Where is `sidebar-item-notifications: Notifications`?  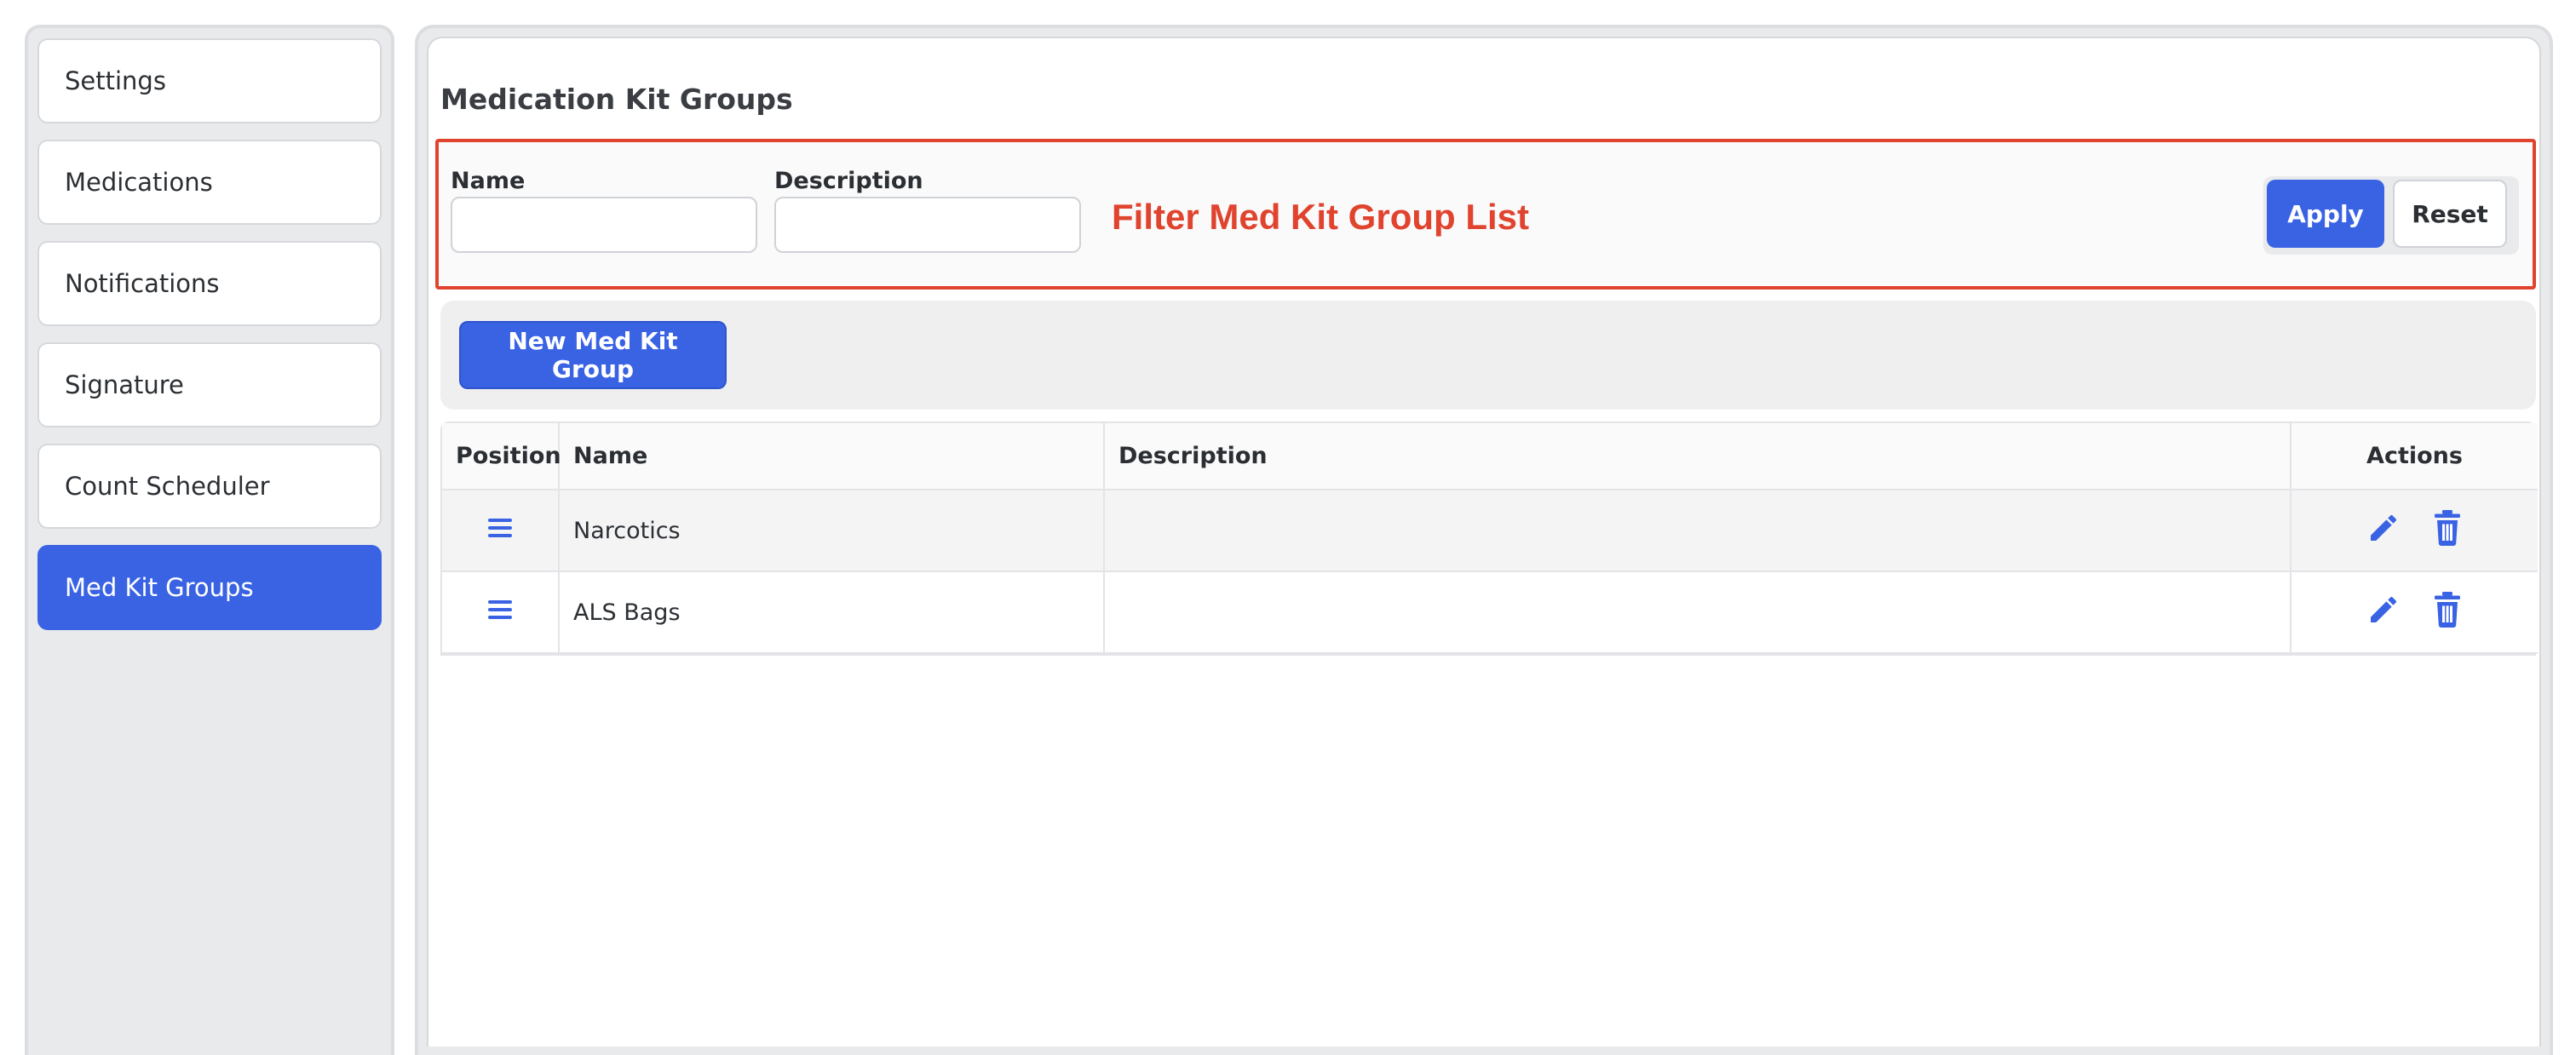 sidebar-item-notifications: Notifications is located at coordinates (210, 283).